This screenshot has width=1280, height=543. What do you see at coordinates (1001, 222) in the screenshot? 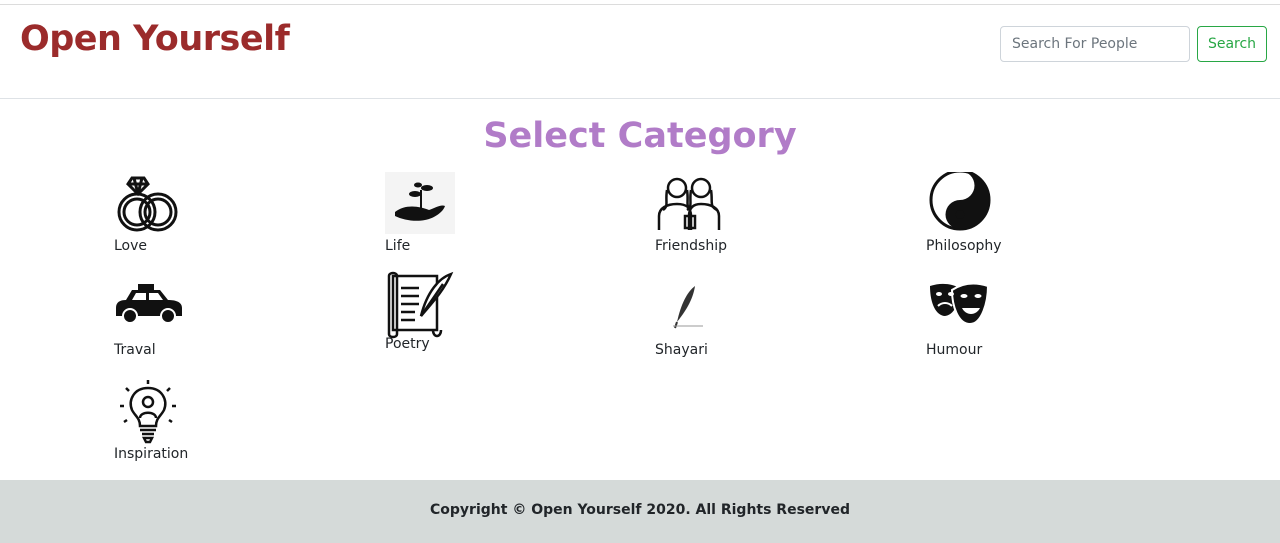
I see `category-philosophy: Philosophy` at bounding box center [1001, 222].